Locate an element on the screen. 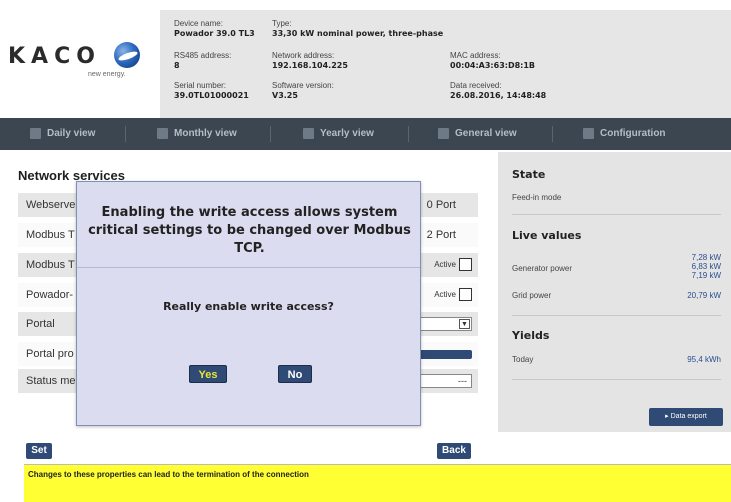  globe-icon is located at coordinates (127, 55).